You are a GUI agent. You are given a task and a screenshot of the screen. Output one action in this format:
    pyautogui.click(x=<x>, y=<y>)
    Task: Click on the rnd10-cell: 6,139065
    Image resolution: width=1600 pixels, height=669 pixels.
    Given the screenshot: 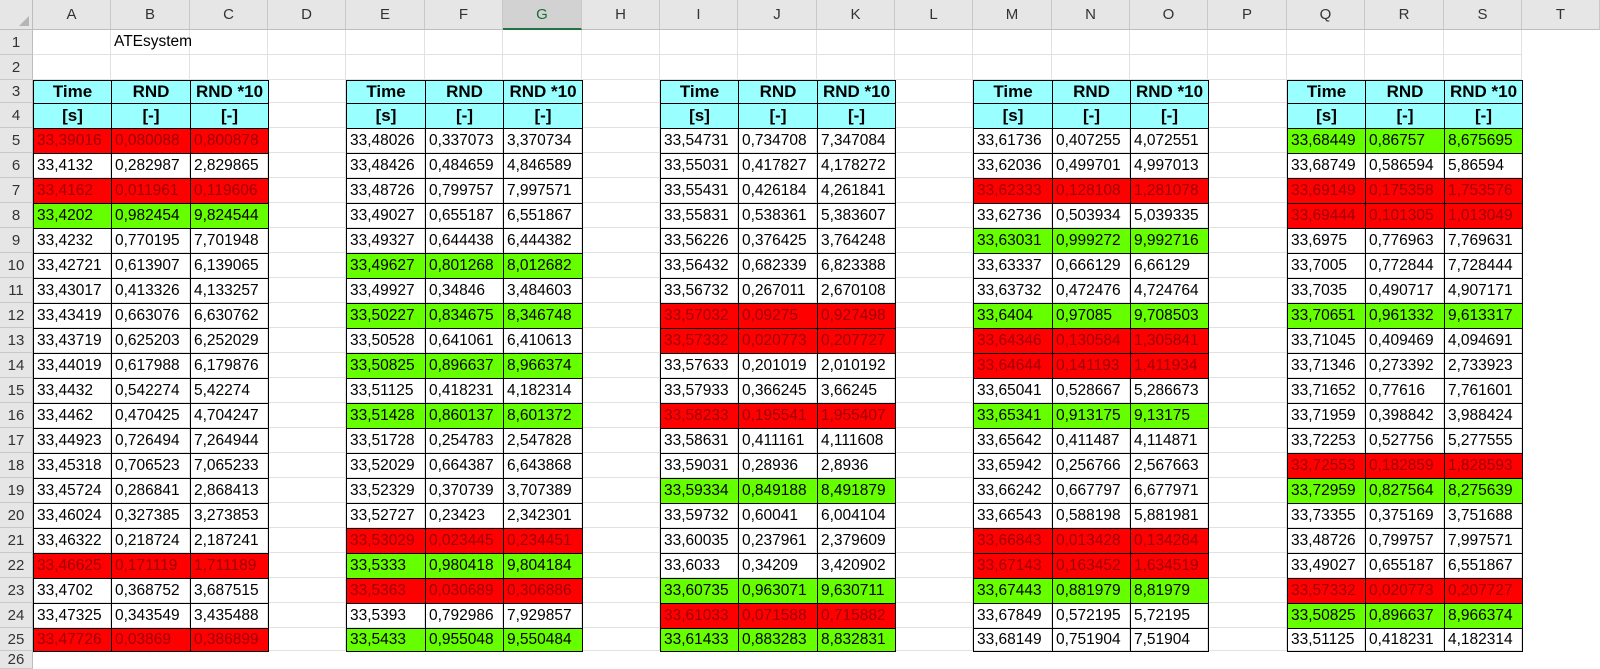 What is the action you would take?
    pyautogui.click(x=229, y=266)
    